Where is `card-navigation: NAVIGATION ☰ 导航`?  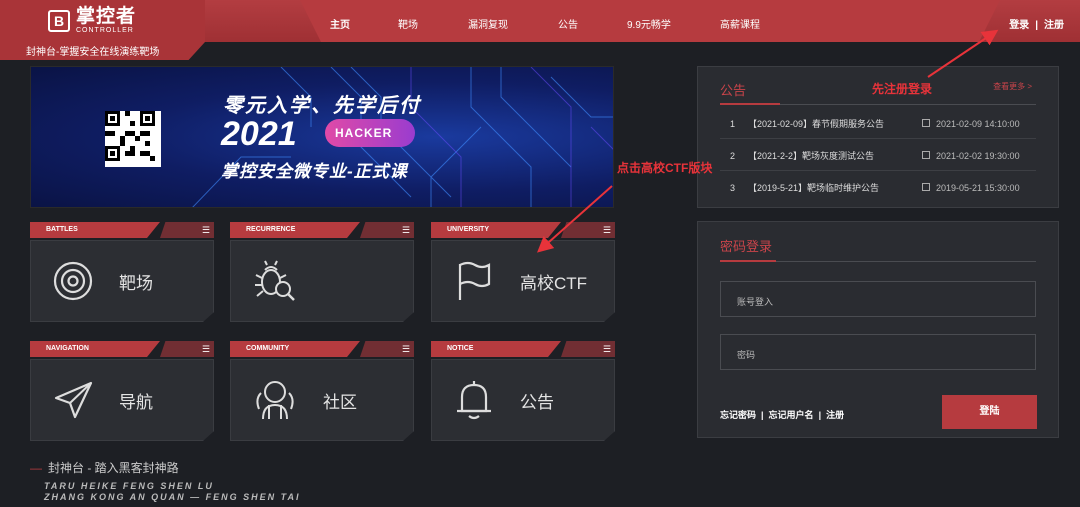 card-navigation: NAVIGATION ☰ 导航 is located at coordinates (122, 391).